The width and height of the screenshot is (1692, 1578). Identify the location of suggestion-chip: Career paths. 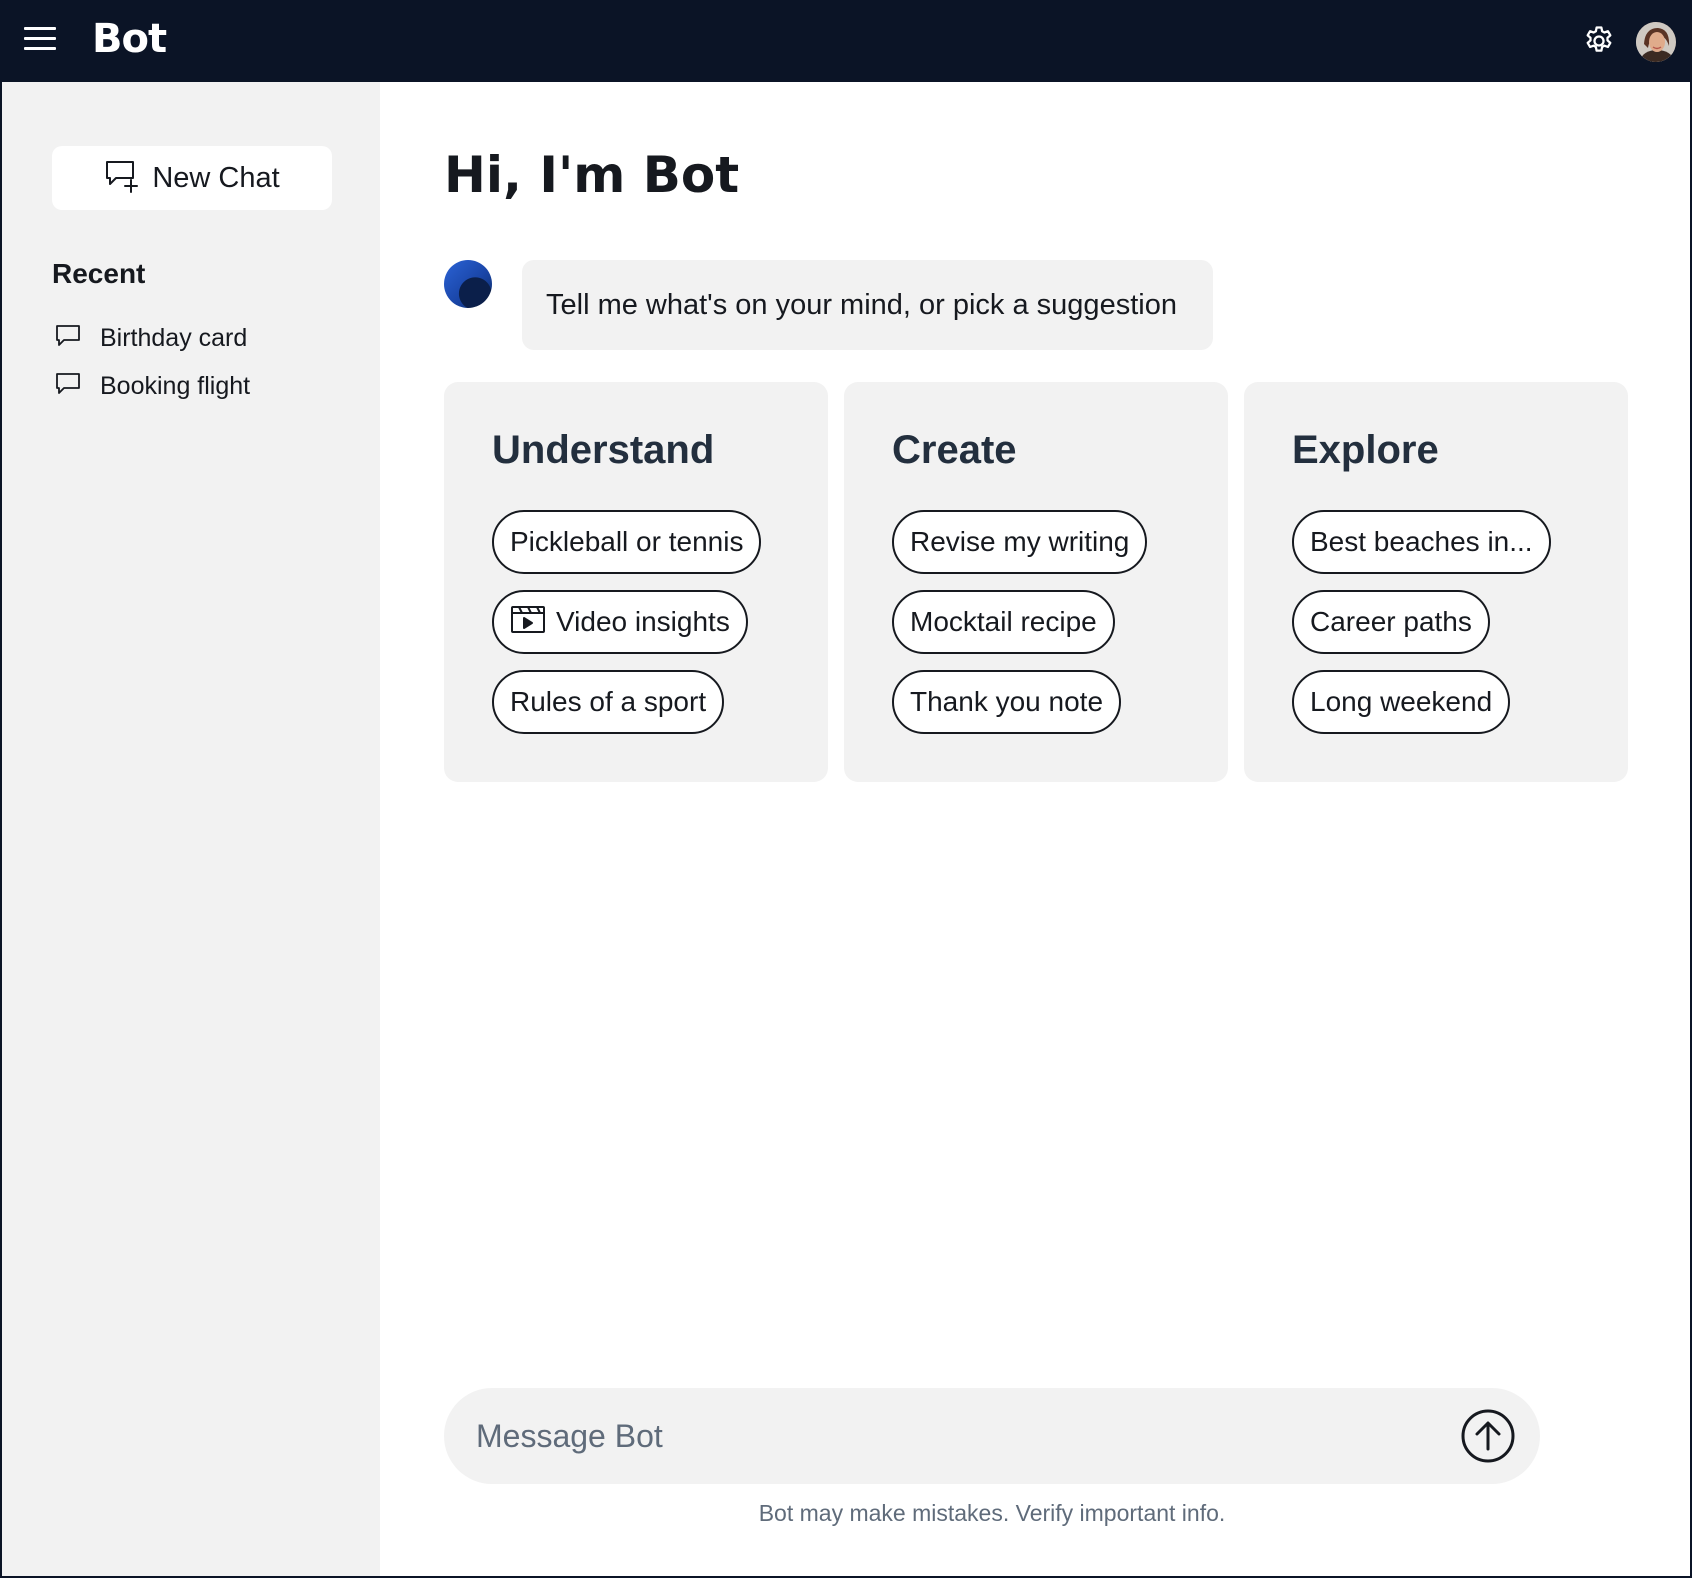
(1391, 622).